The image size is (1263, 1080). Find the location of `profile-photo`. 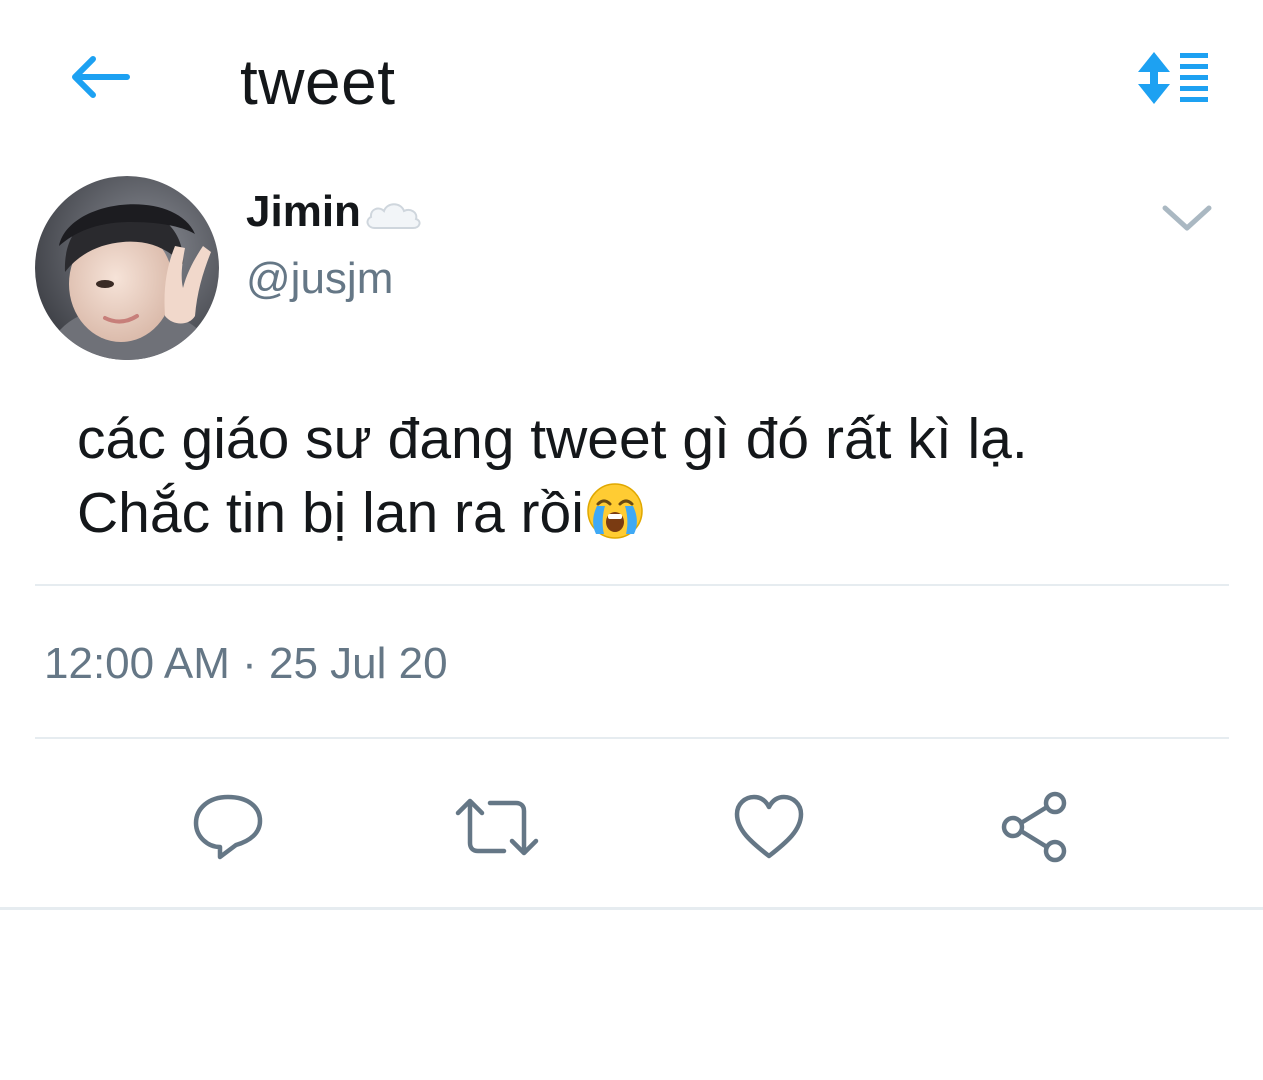

profile-photo is located at coordinates (127, 268).